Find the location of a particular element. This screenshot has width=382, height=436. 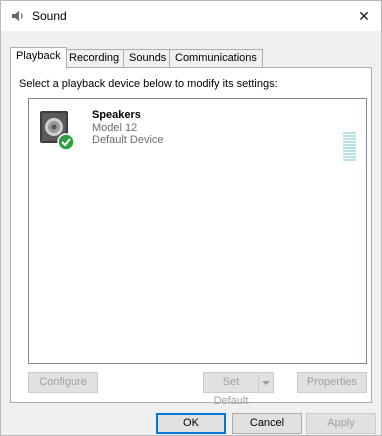

apply-button: Apply is located at coordinates (341, 423).